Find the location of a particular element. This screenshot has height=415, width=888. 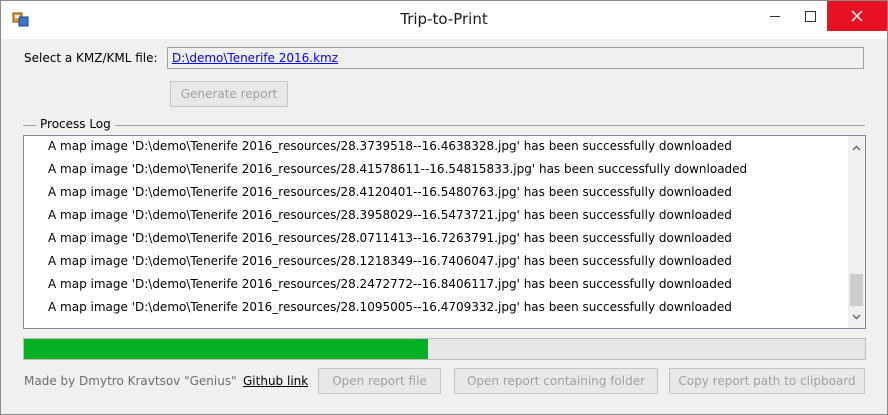

scroll-up-button is located at coordinates (856, 147).